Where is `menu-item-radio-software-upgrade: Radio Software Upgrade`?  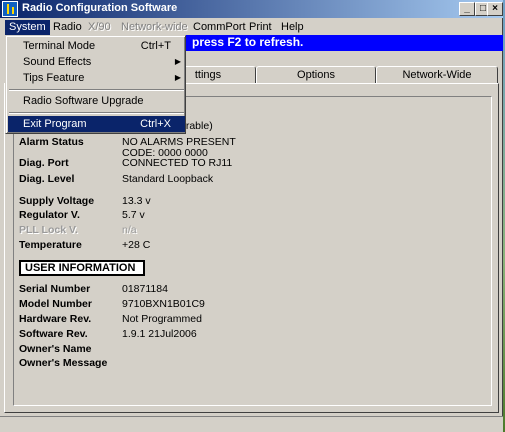 menu-item-radio-software-upgrade: Radio Software Upgrade is located at coordinates (96, 101).